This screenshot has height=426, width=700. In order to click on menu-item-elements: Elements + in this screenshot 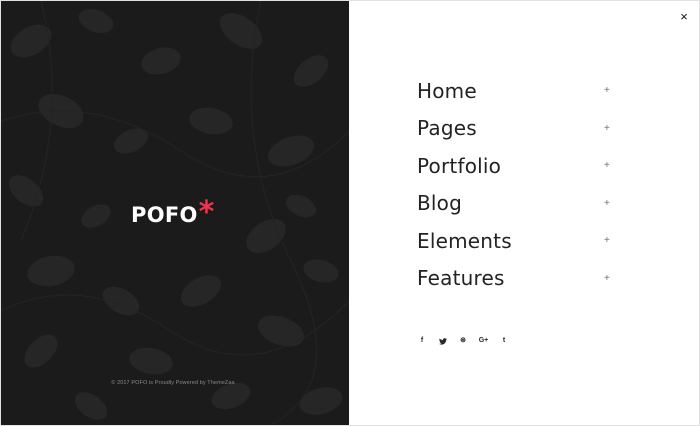, I will do `click(517, 241)`.